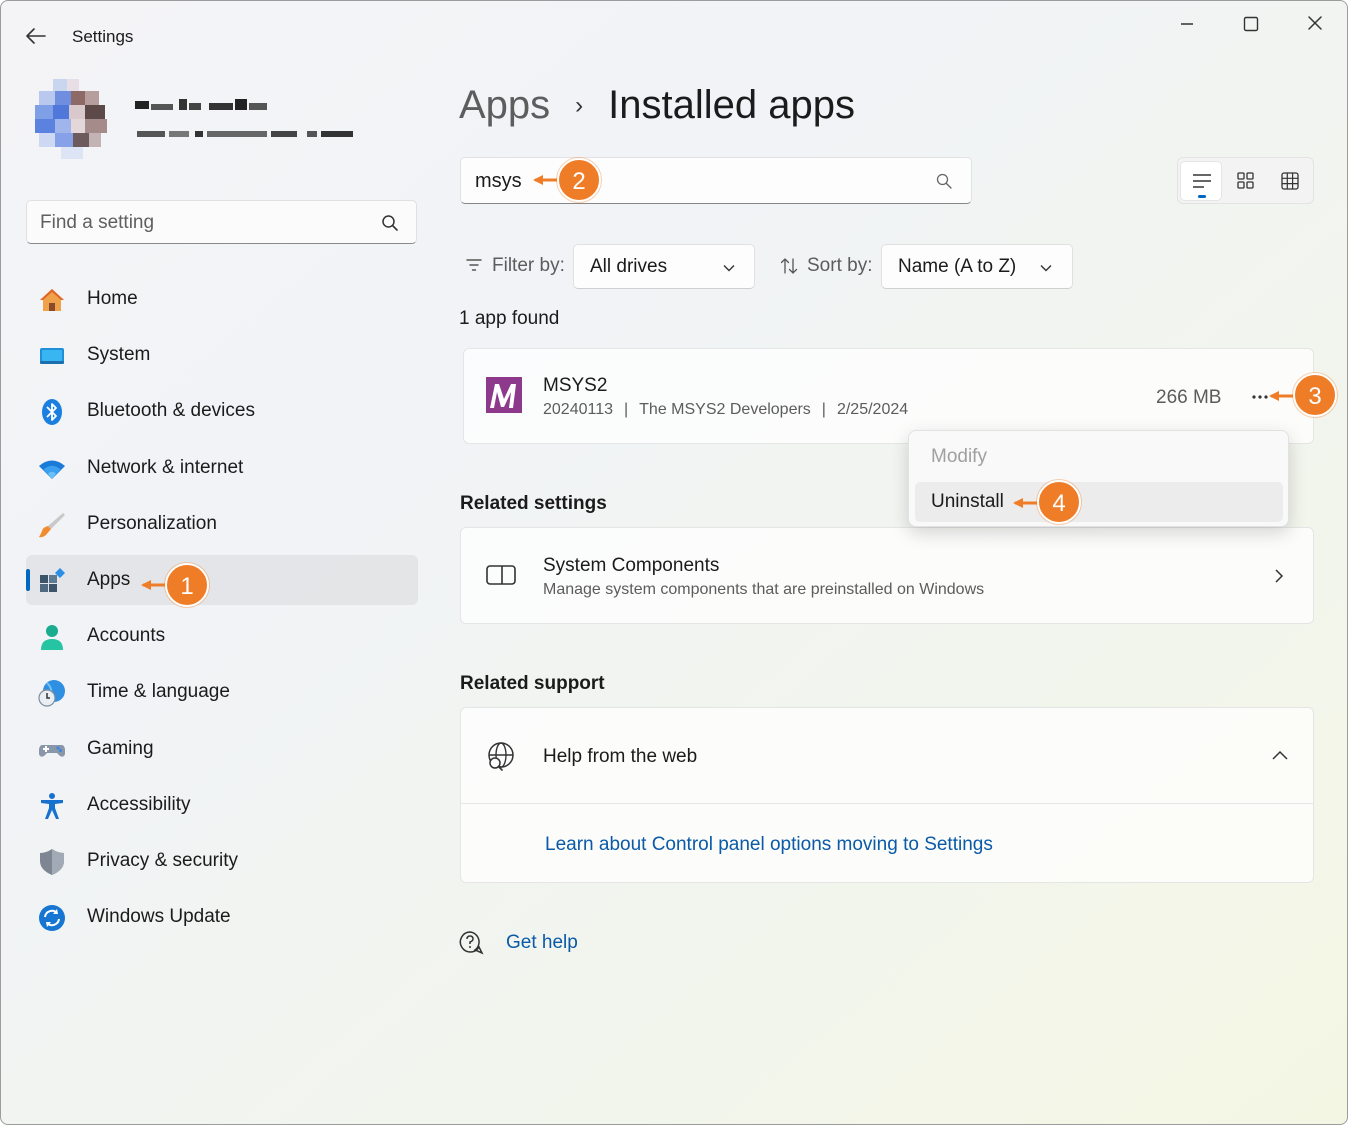  Describe the element at coordinates (528, 265) in the screenshot. I see `filter-label: Filter by:` at that location.